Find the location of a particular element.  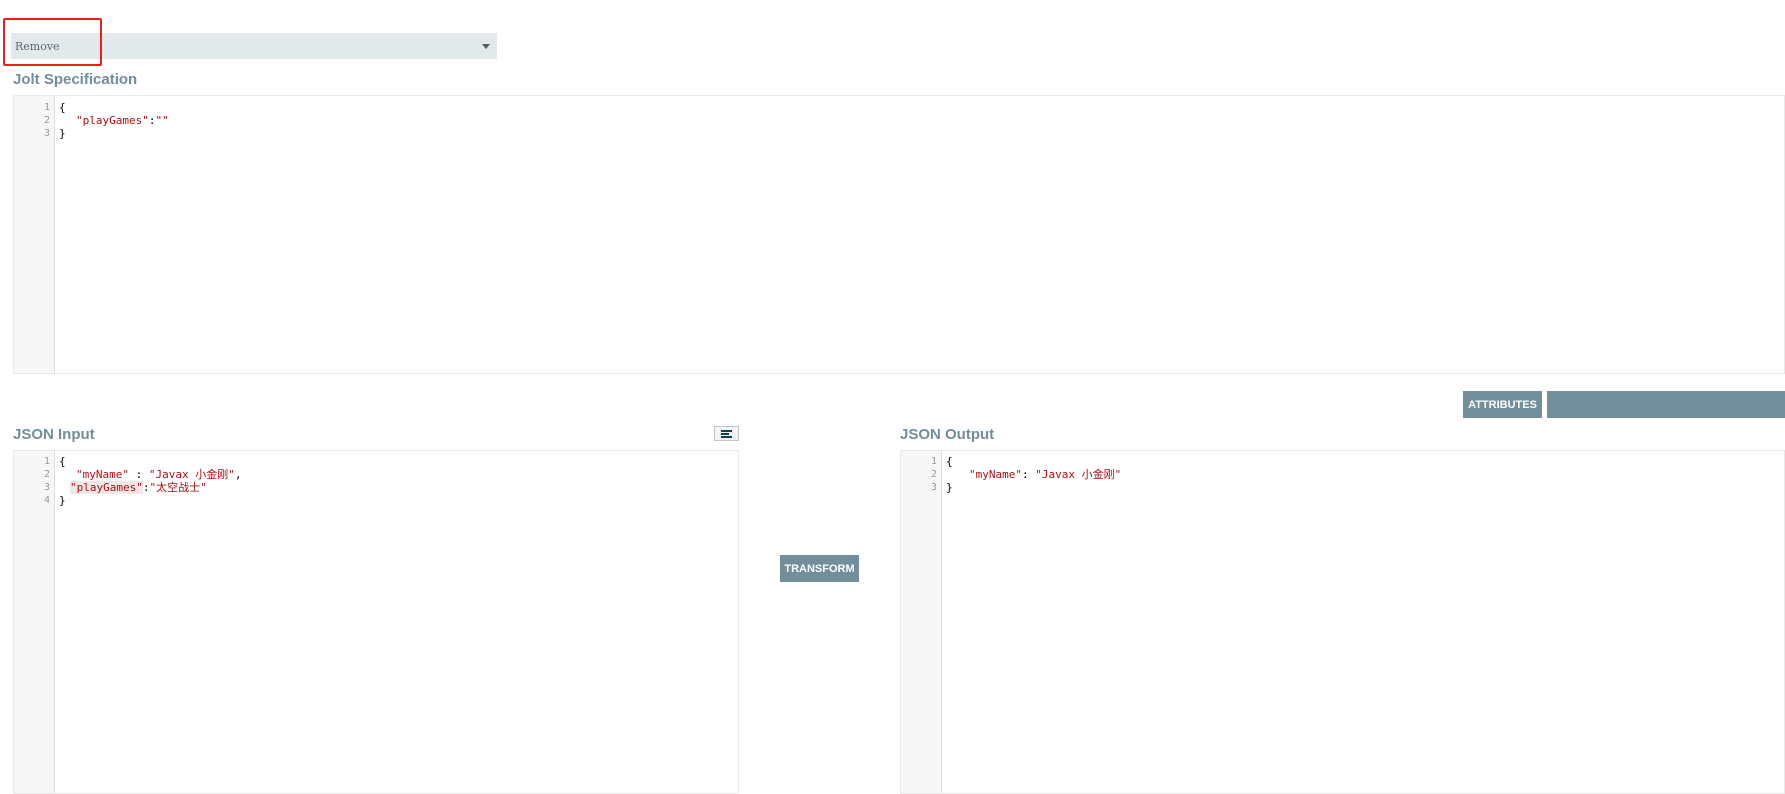

code-line: "playGames":"太空战士" is located at coordinates (138, 487).